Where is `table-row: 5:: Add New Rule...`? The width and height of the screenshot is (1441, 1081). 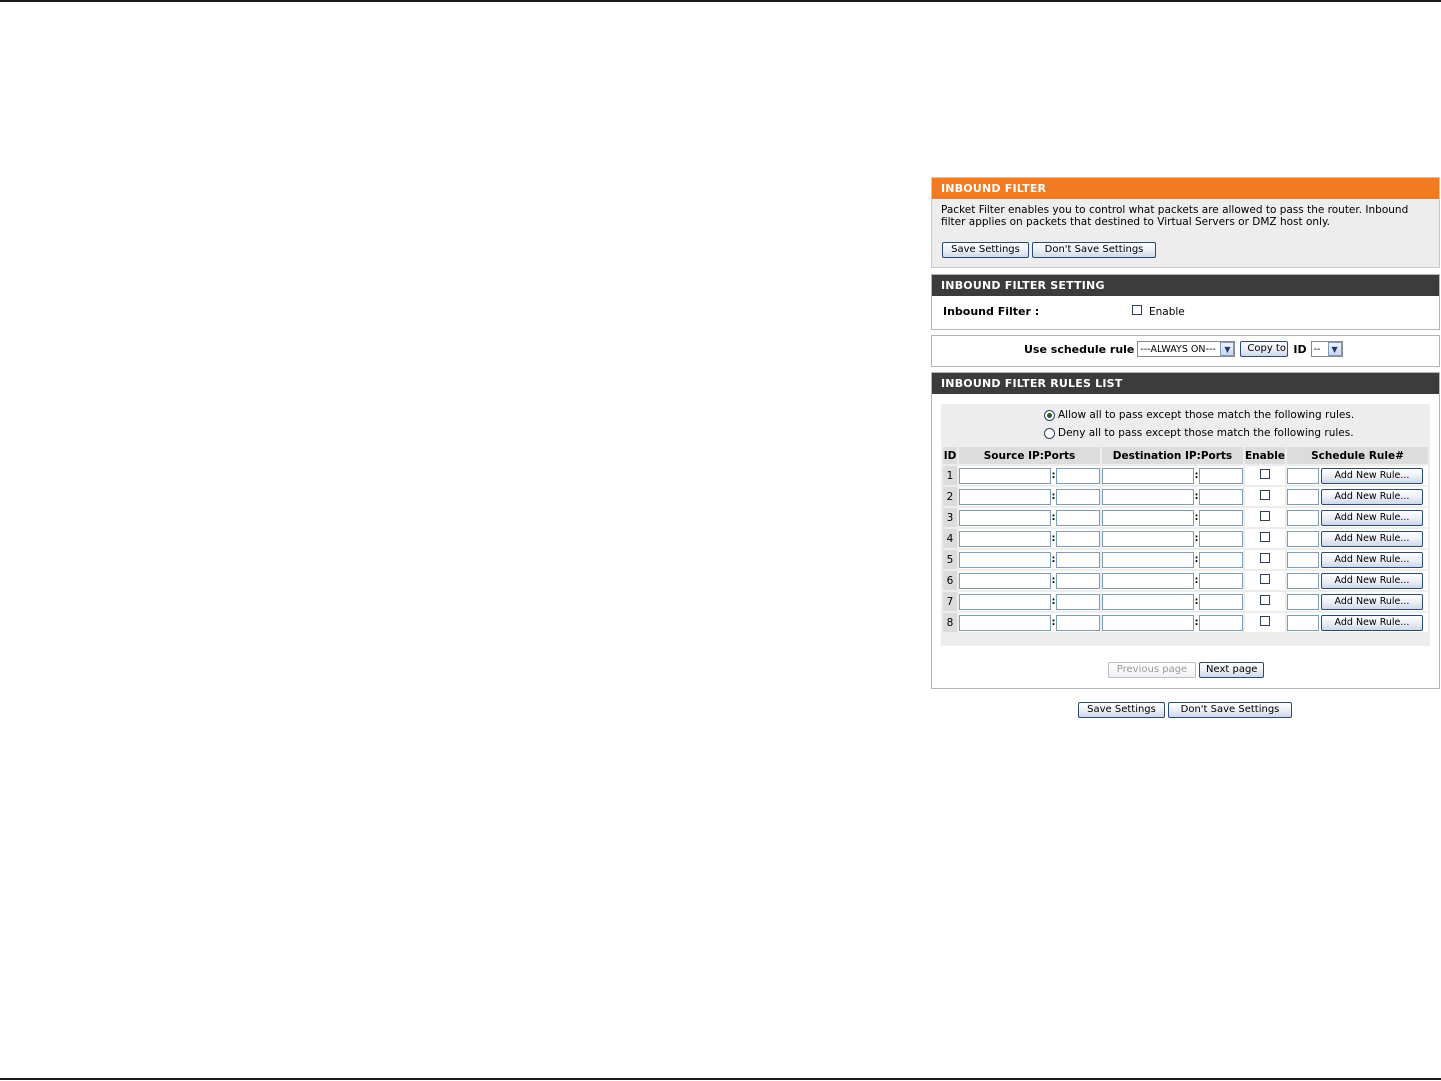
table-row: 5:: Add New Rule... is located at coordinates (1185, 559).